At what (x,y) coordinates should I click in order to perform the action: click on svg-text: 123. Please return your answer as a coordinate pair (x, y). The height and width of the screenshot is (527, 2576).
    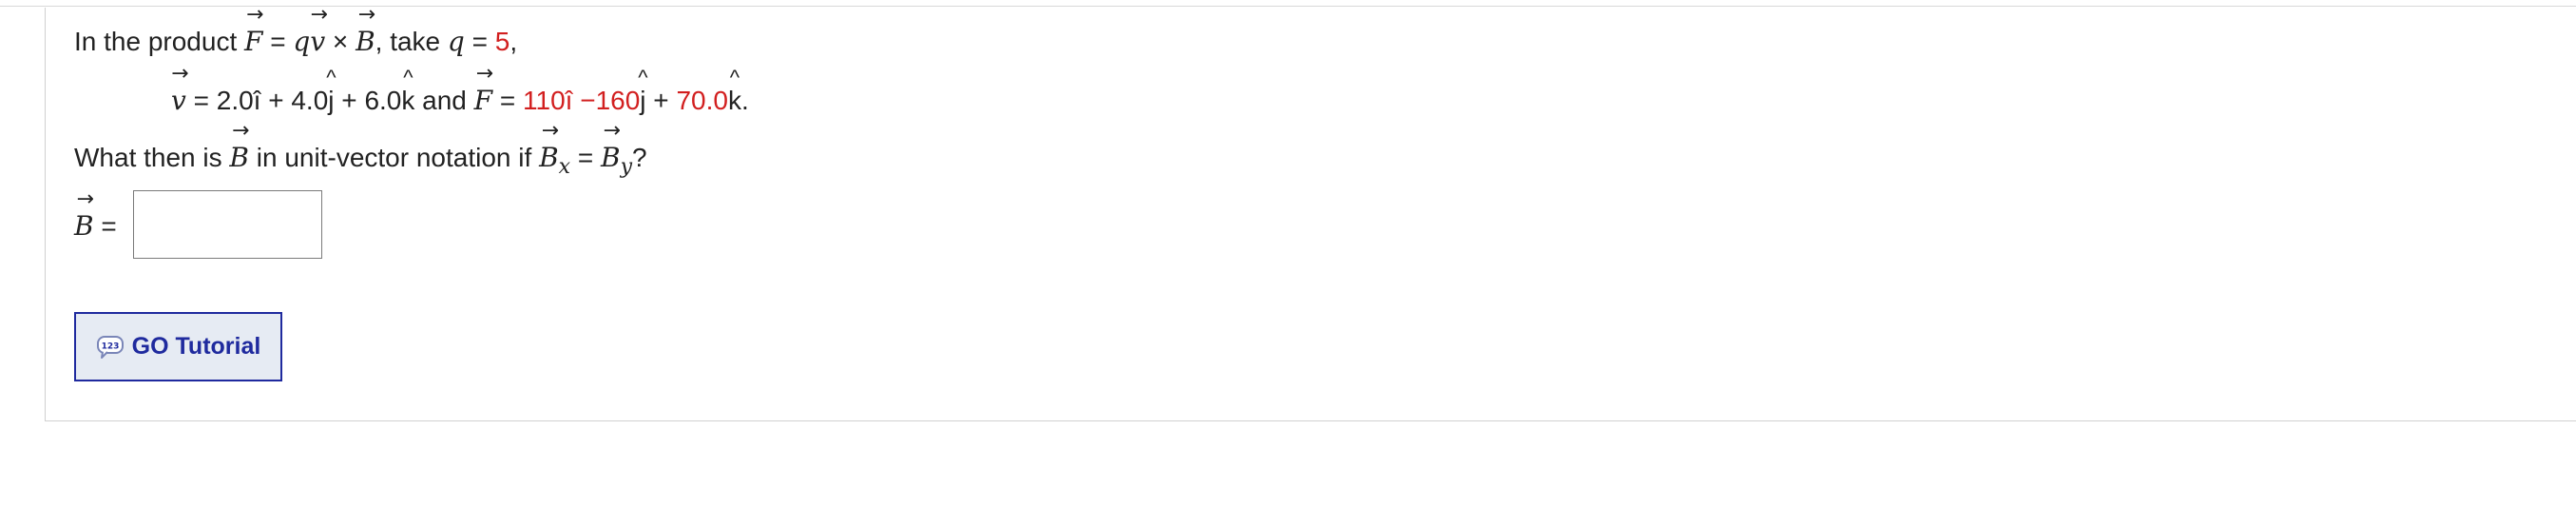
    Looking at the image, I should click on (110, 346).